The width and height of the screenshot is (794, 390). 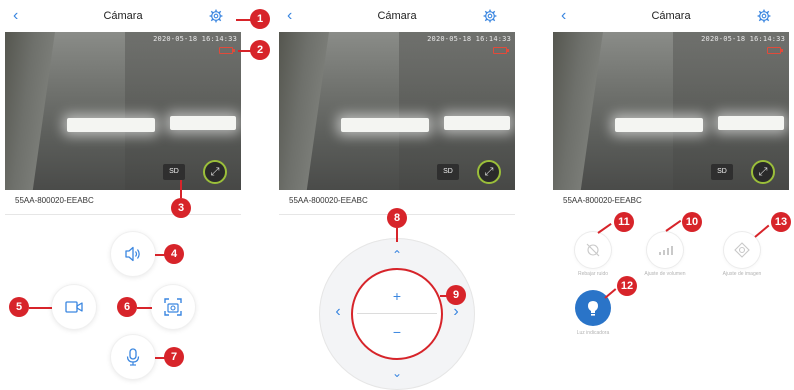 I want to click on image-adjust-label: Ajuste de imagen, so click(x=742, y=274).